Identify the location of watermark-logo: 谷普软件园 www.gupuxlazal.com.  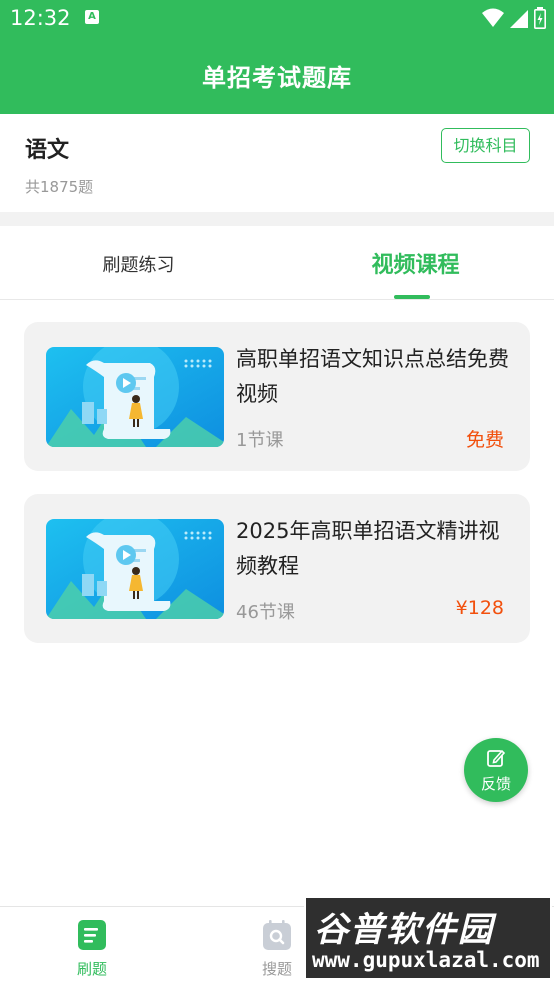
(428, 938).